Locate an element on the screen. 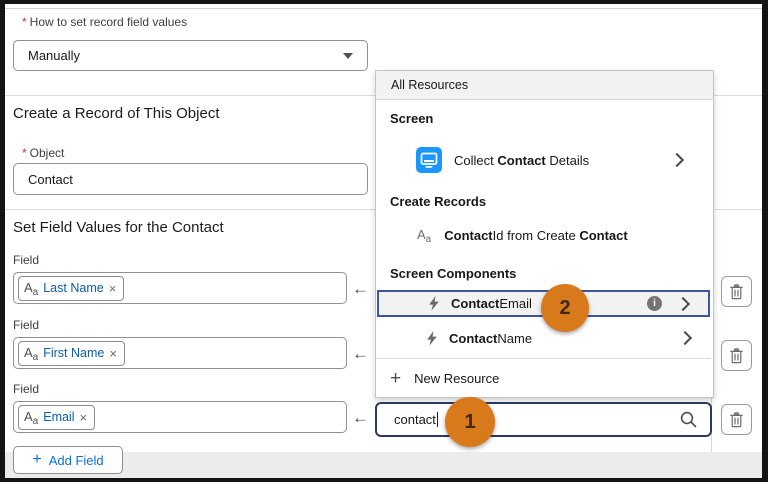  field-input-firstname: Aa First Name × is located at coordinates (180, 353).